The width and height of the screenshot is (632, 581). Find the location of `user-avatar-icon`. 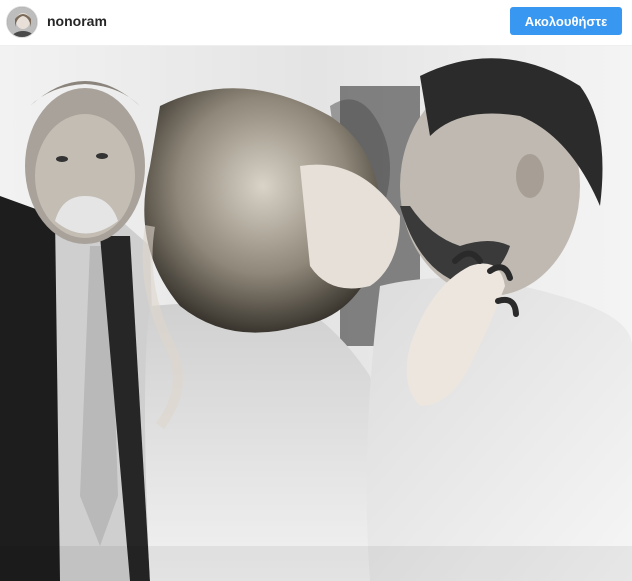

user-avatar-icon is located at coordinates (22, 22).